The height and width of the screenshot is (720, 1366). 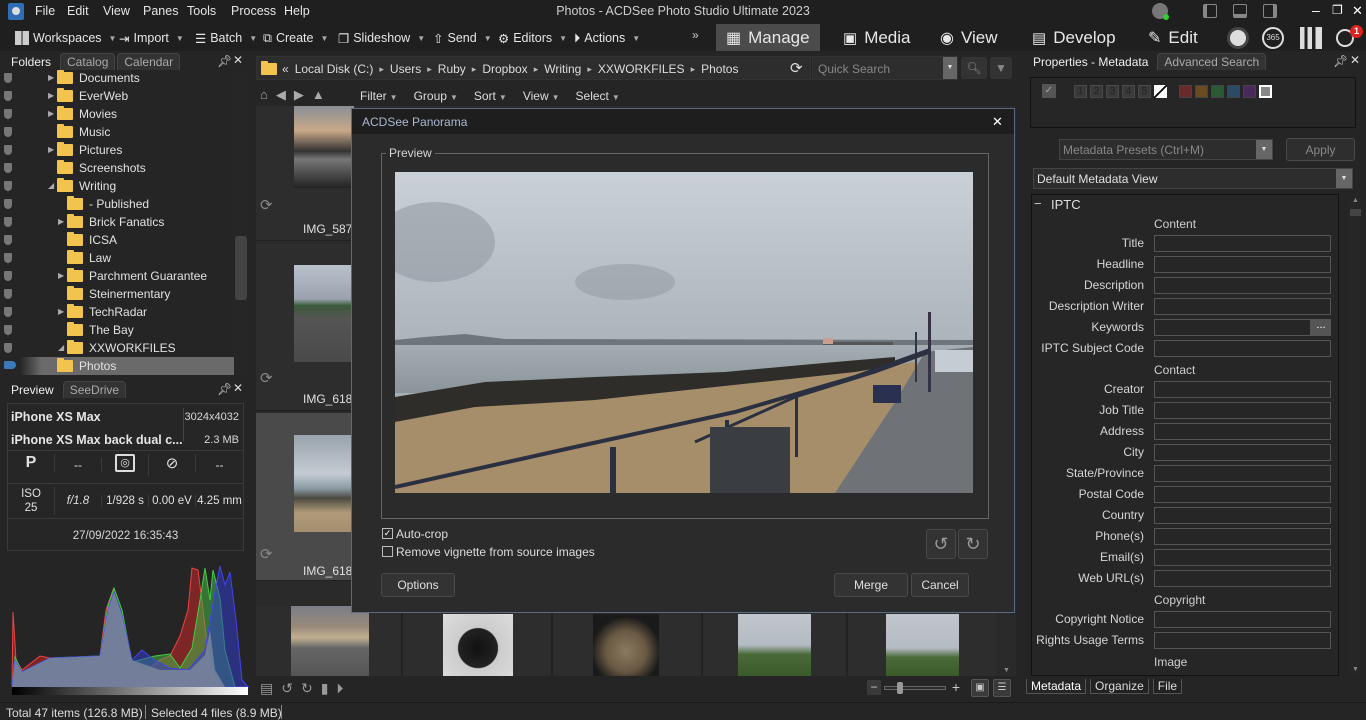 I want to click on zoom-in-button: +, so click(x=956, y=687).